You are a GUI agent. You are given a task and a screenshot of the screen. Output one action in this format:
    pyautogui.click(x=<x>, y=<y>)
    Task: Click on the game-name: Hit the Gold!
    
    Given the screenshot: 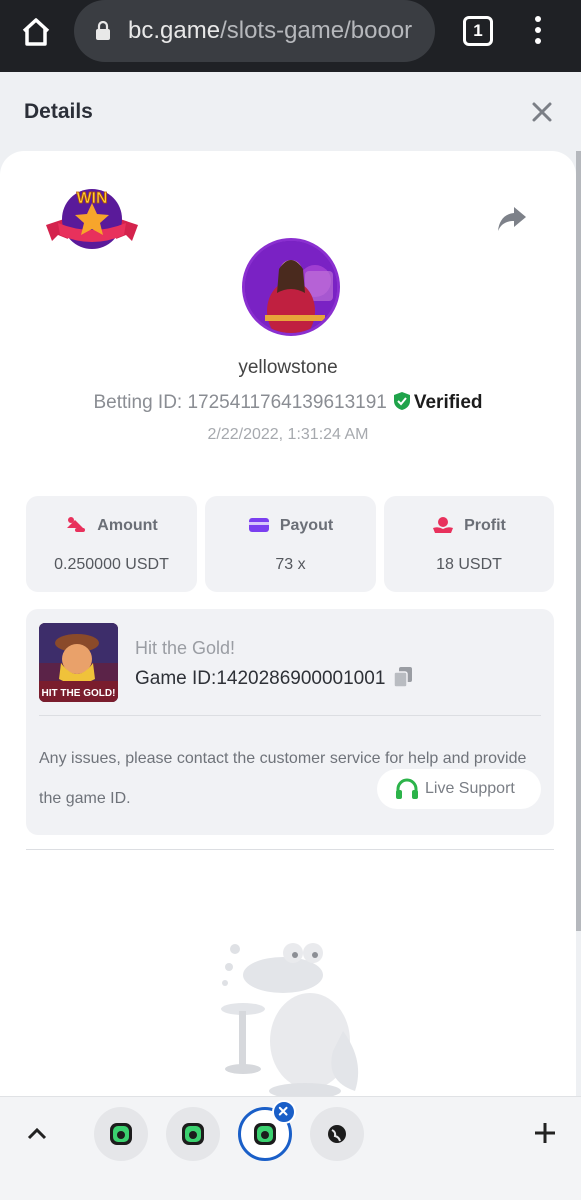 What is the action you would take?
    pyautogui.click(x=185, y=648)
    